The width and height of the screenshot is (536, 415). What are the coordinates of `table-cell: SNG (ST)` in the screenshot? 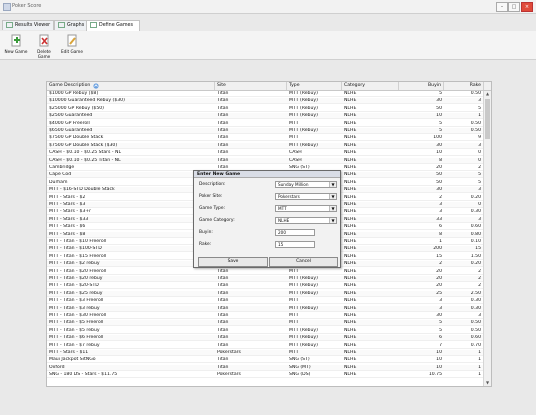 It's located at (299, 360).